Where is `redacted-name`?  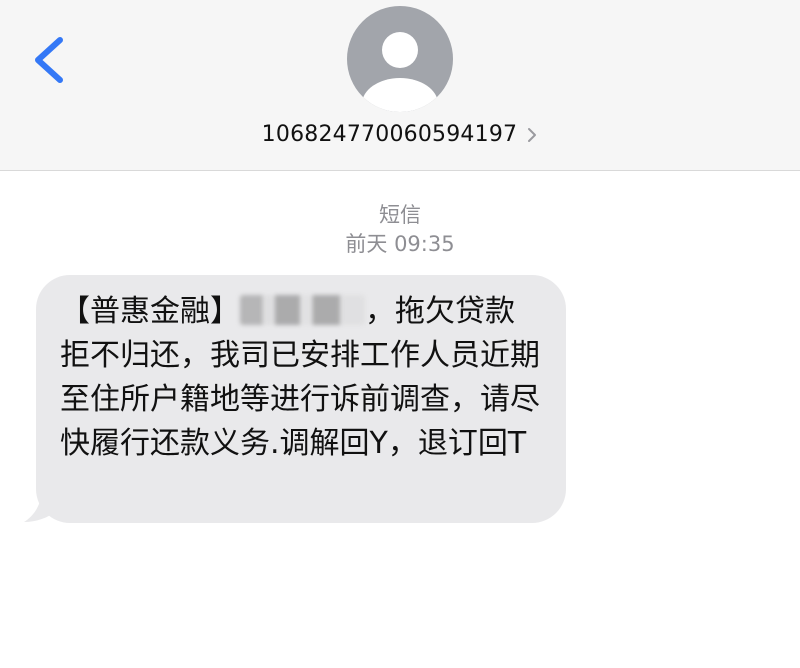
redacted-name is located at coordinates (302, 310).